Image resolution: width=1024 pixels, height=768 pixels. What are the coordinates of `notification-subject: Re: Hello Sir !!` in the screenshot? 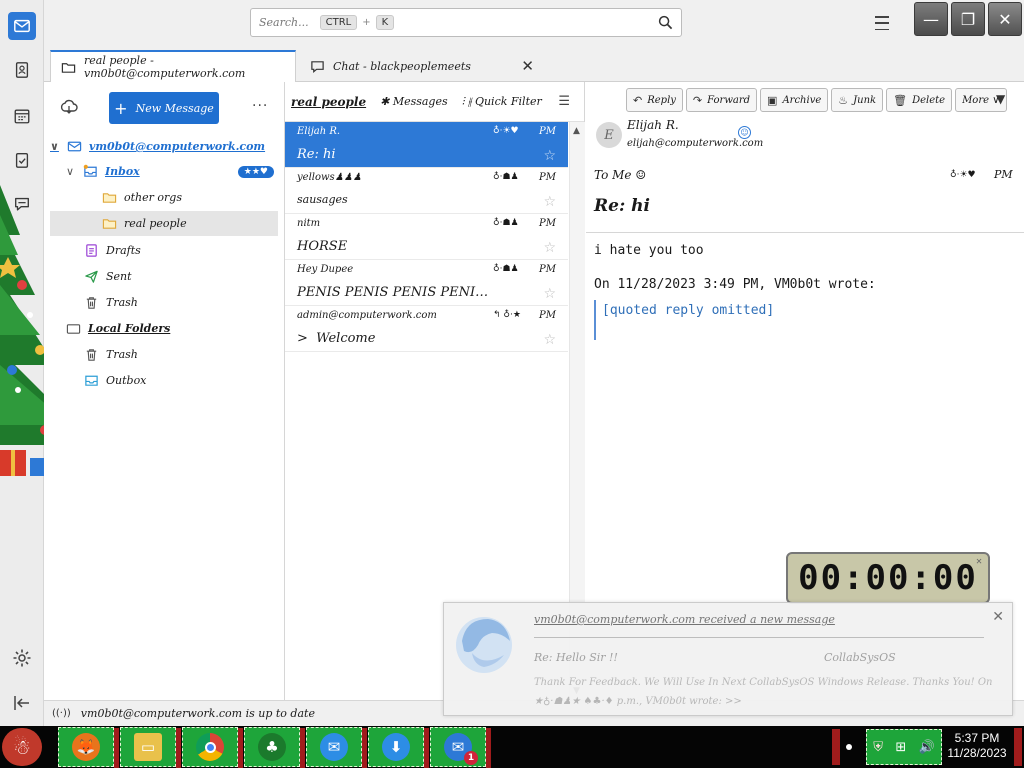 It's located at (576, 657).